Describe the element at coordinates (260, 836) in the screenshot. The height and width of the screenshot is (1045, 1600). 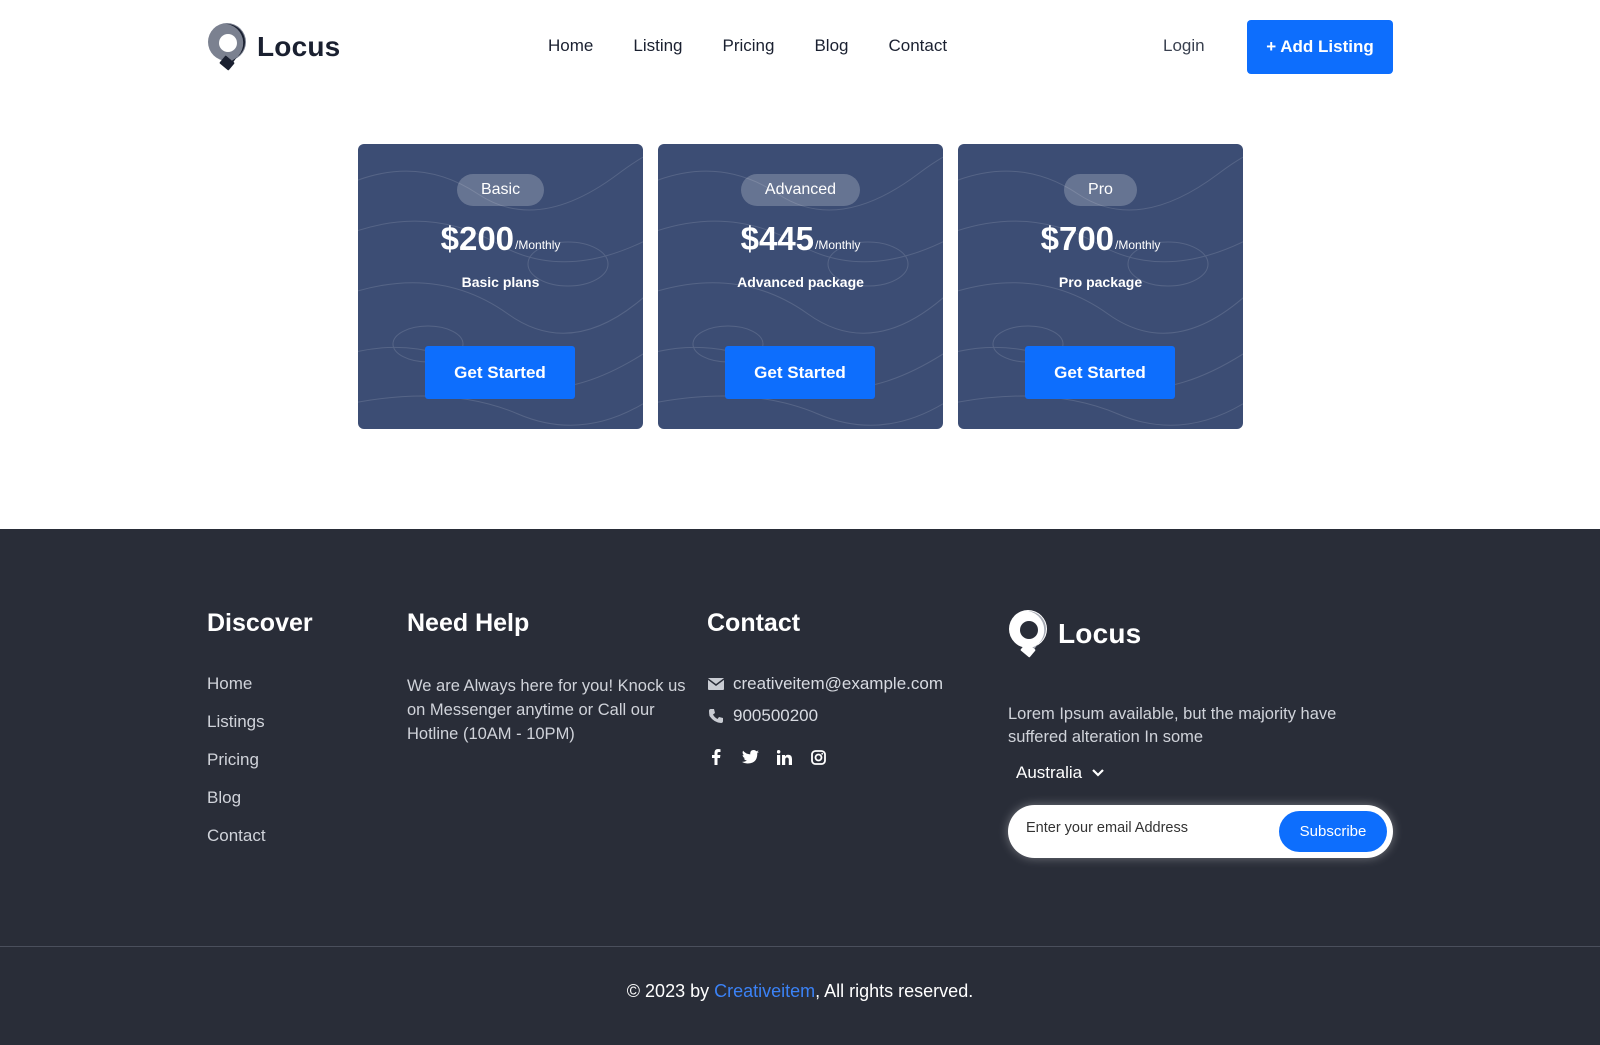
I see `footer-link-contact: Contact` at that location.